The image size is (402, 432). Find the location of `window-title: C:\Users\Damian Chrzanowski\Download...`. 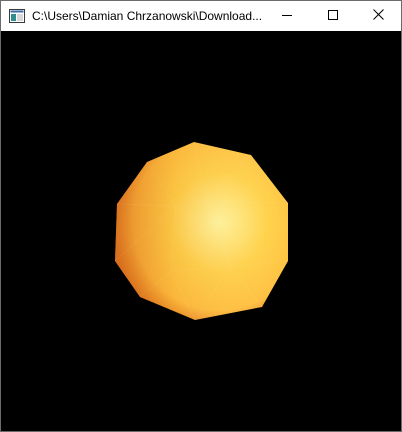

window-title: C:\Users\Damian Chrzanowski\Download... is located at coordinates (147, 16).